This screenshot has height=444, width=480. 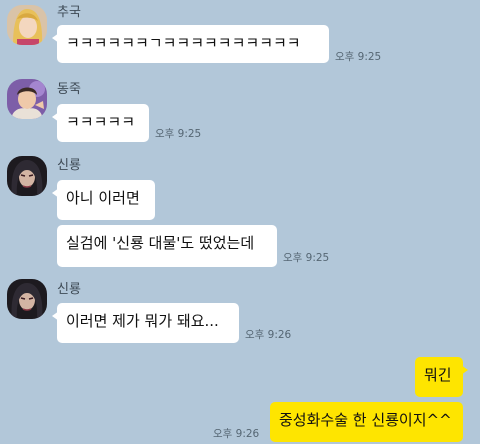 What do you see at coordinates (103, 200) in the screenshot?
I see `message-bubble: 아니 이러면` at bounding box center [103, 200].